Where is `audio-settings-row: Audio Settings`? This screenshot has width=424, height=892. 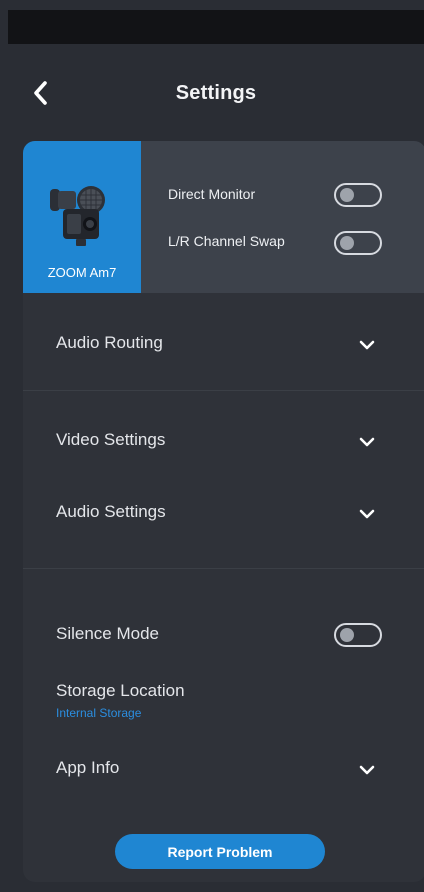 audio-settings-row: Audio Settings is located at coordinates (223, 512).